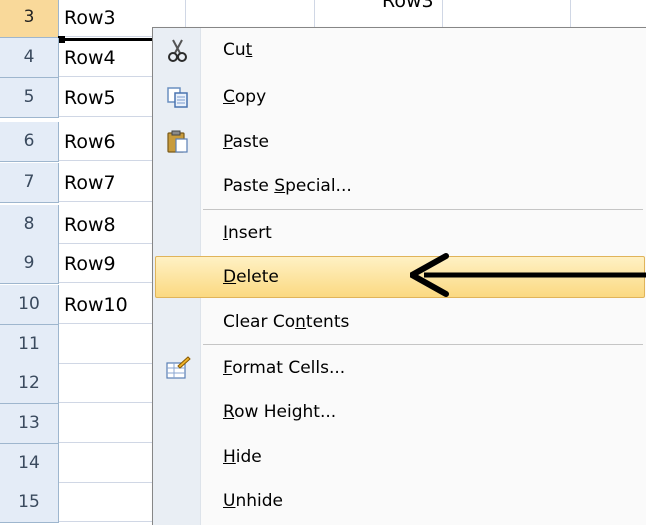 The image size is (646, 525). Describe the element at coordinates (29, 305) in the screenshot. I see `row-header: 10` at that location.